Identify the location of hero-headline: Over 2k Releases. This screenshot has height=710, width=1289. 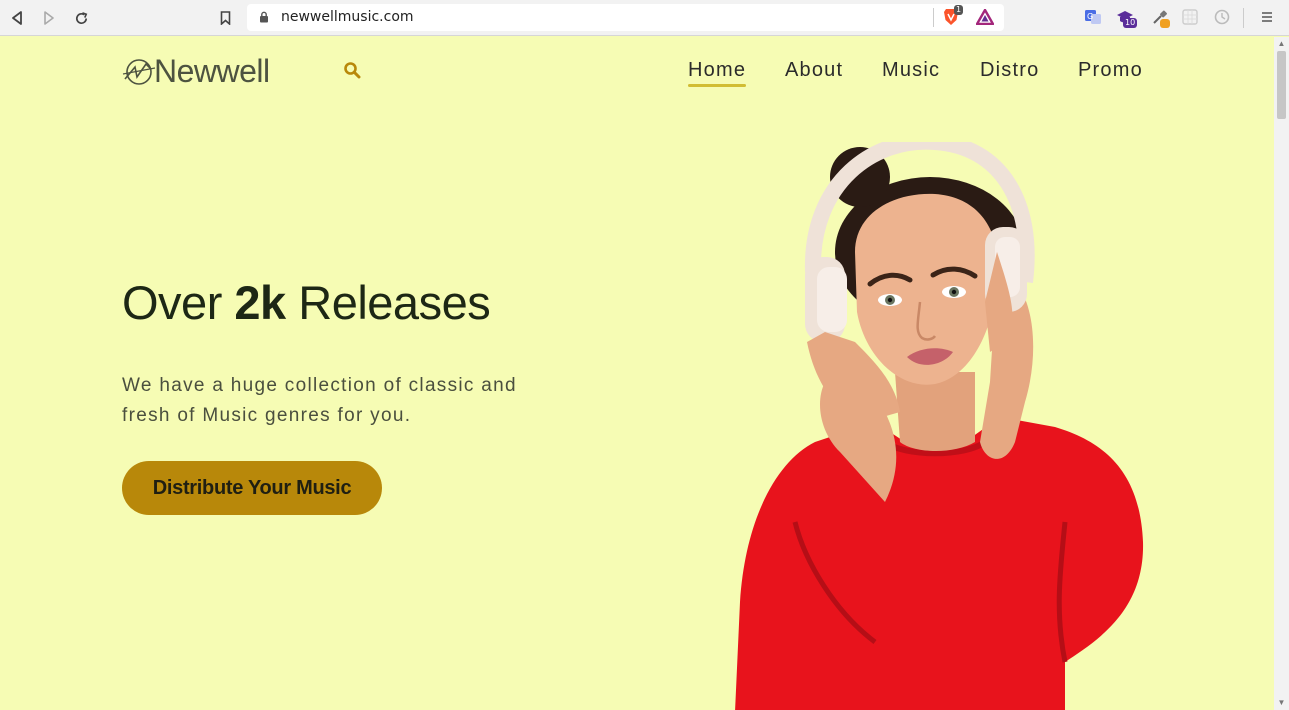
(306, 302).